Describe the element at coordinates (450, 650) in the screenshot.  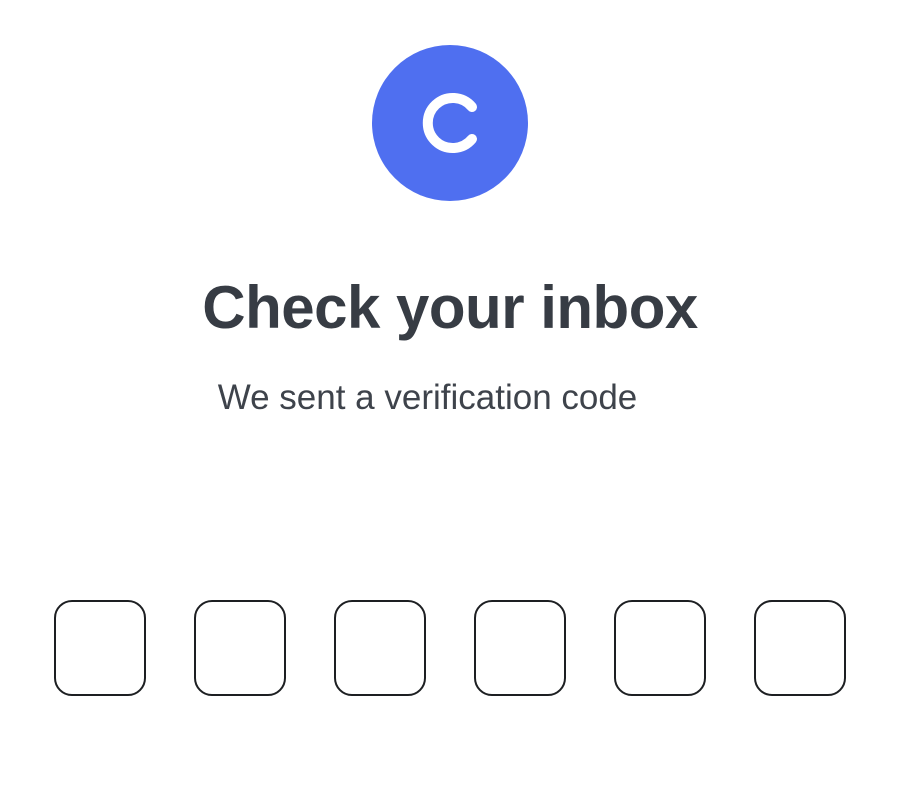
I see `verification-code-input-group` at that location.